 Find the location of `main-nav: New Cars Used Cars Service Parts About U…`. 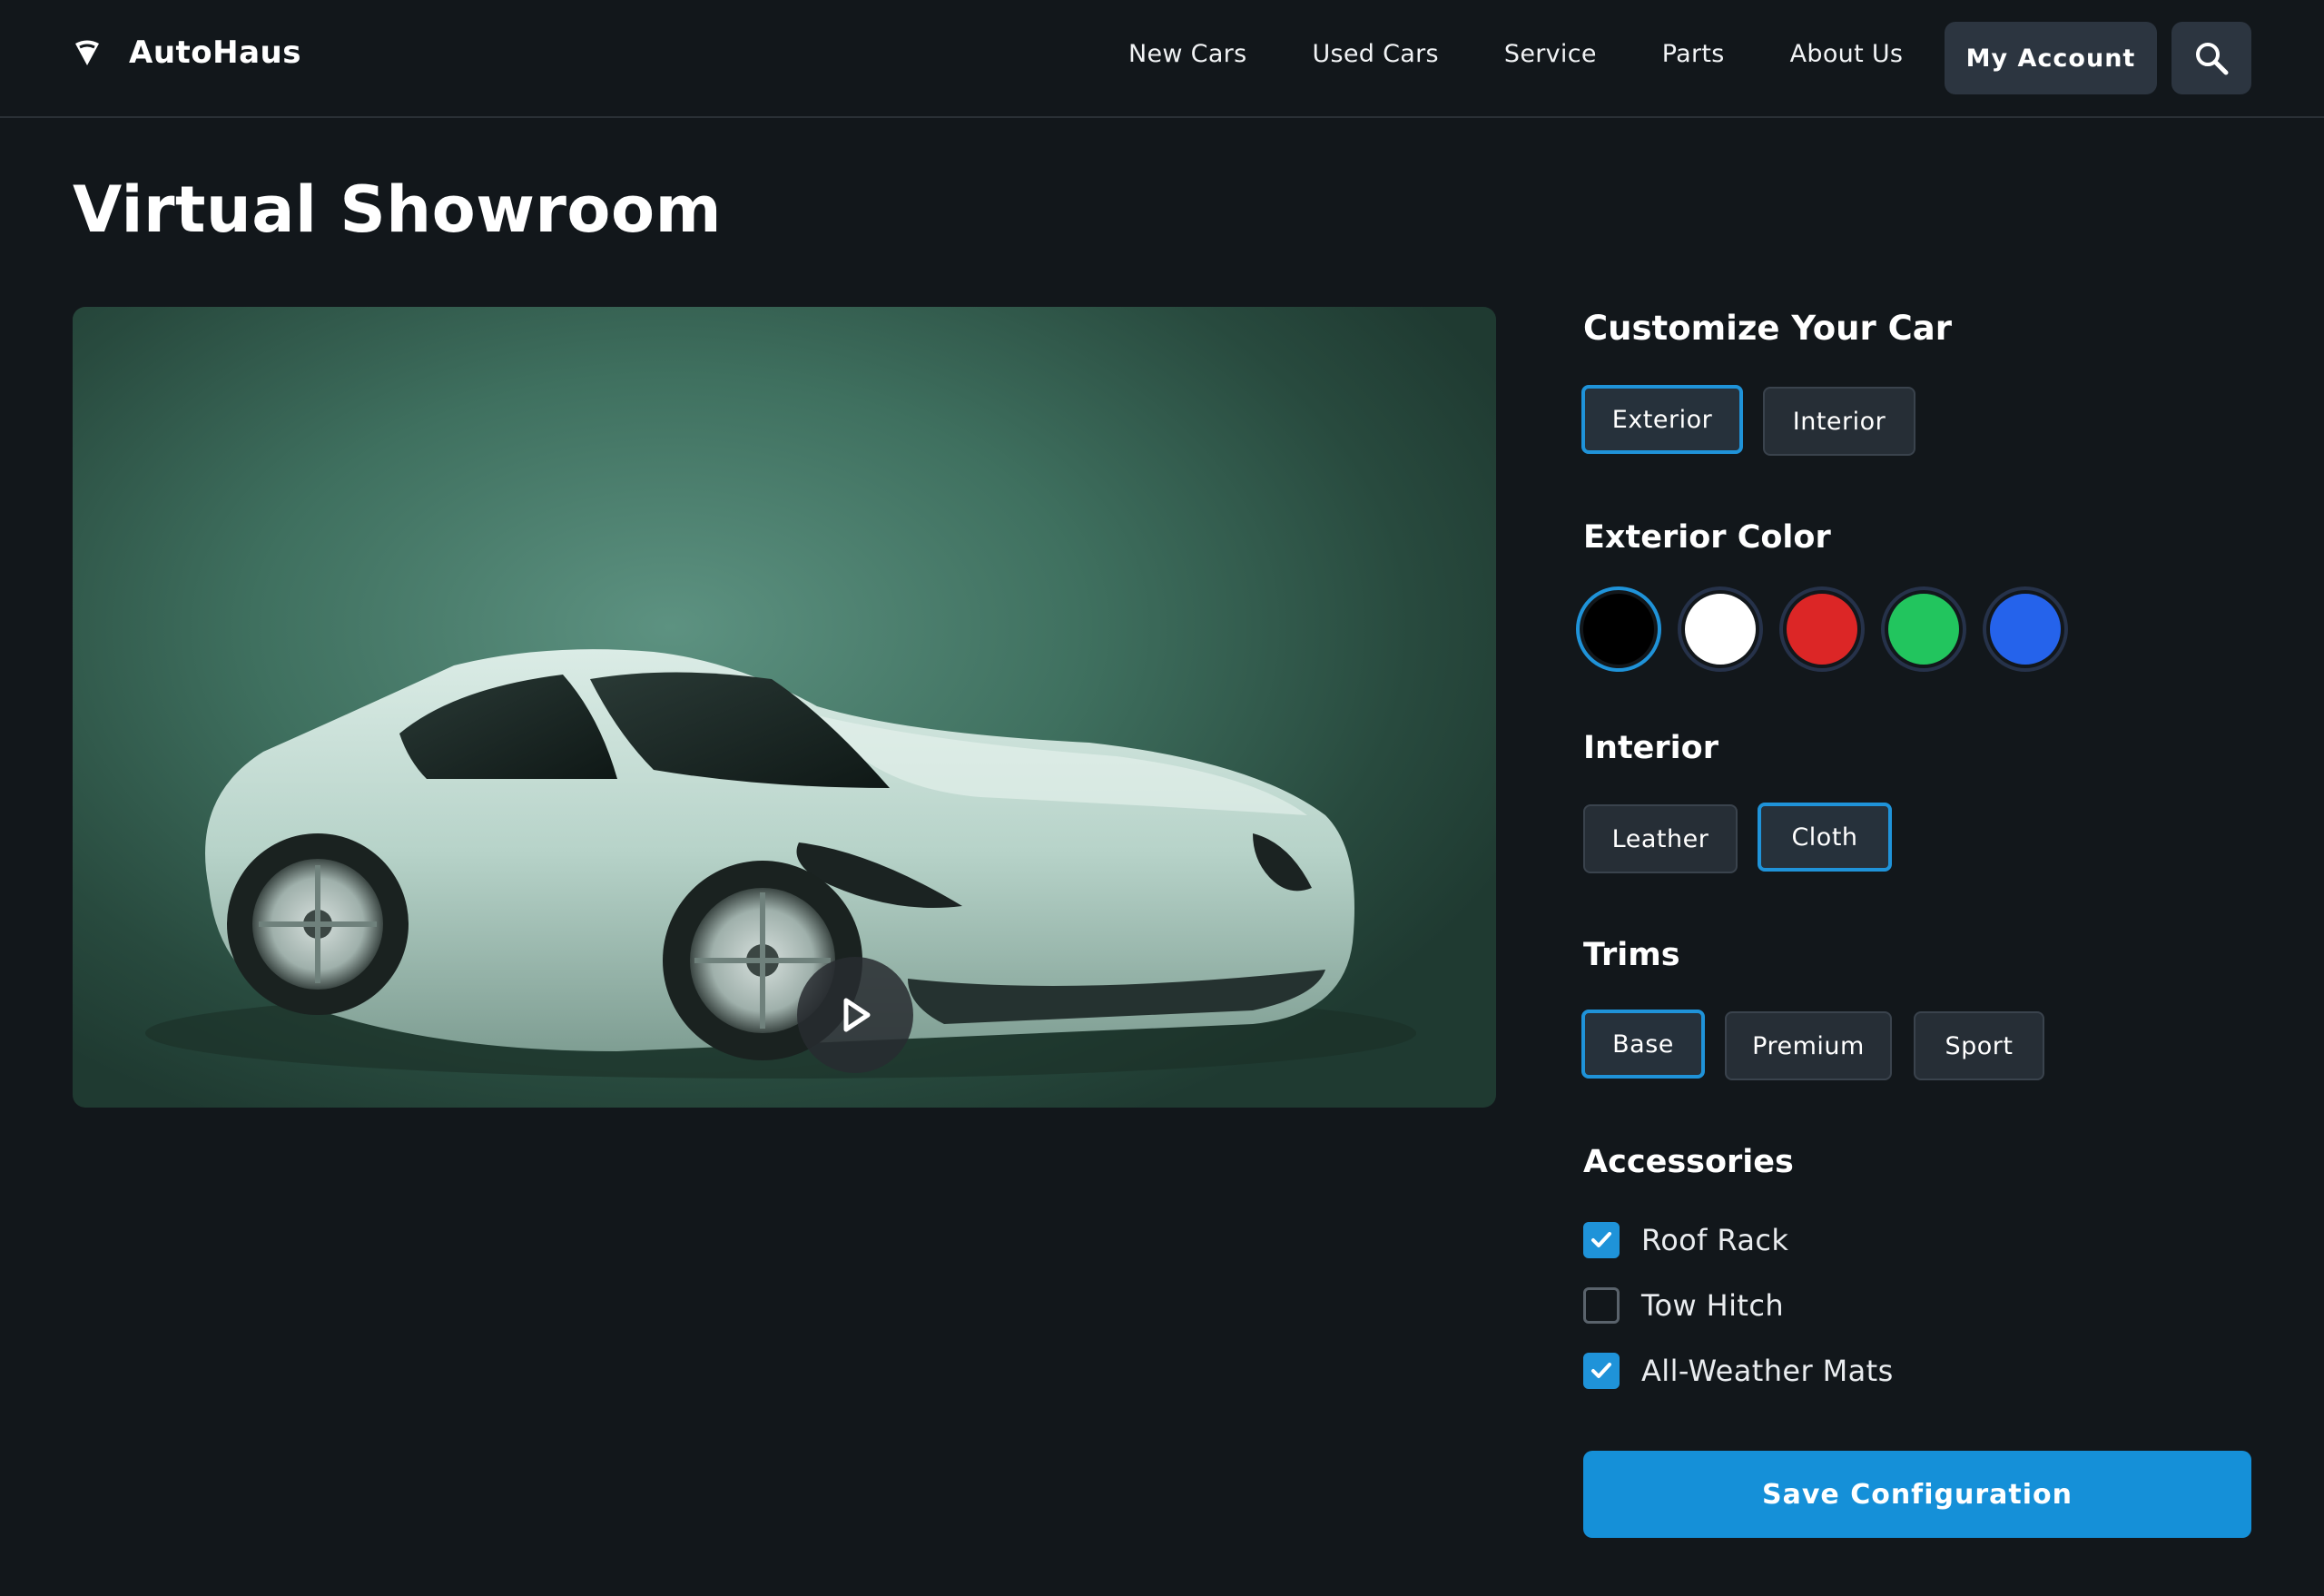

main-nav: New Cars Used Cars Service Parts About U… is located at coordinates (1515, 54).